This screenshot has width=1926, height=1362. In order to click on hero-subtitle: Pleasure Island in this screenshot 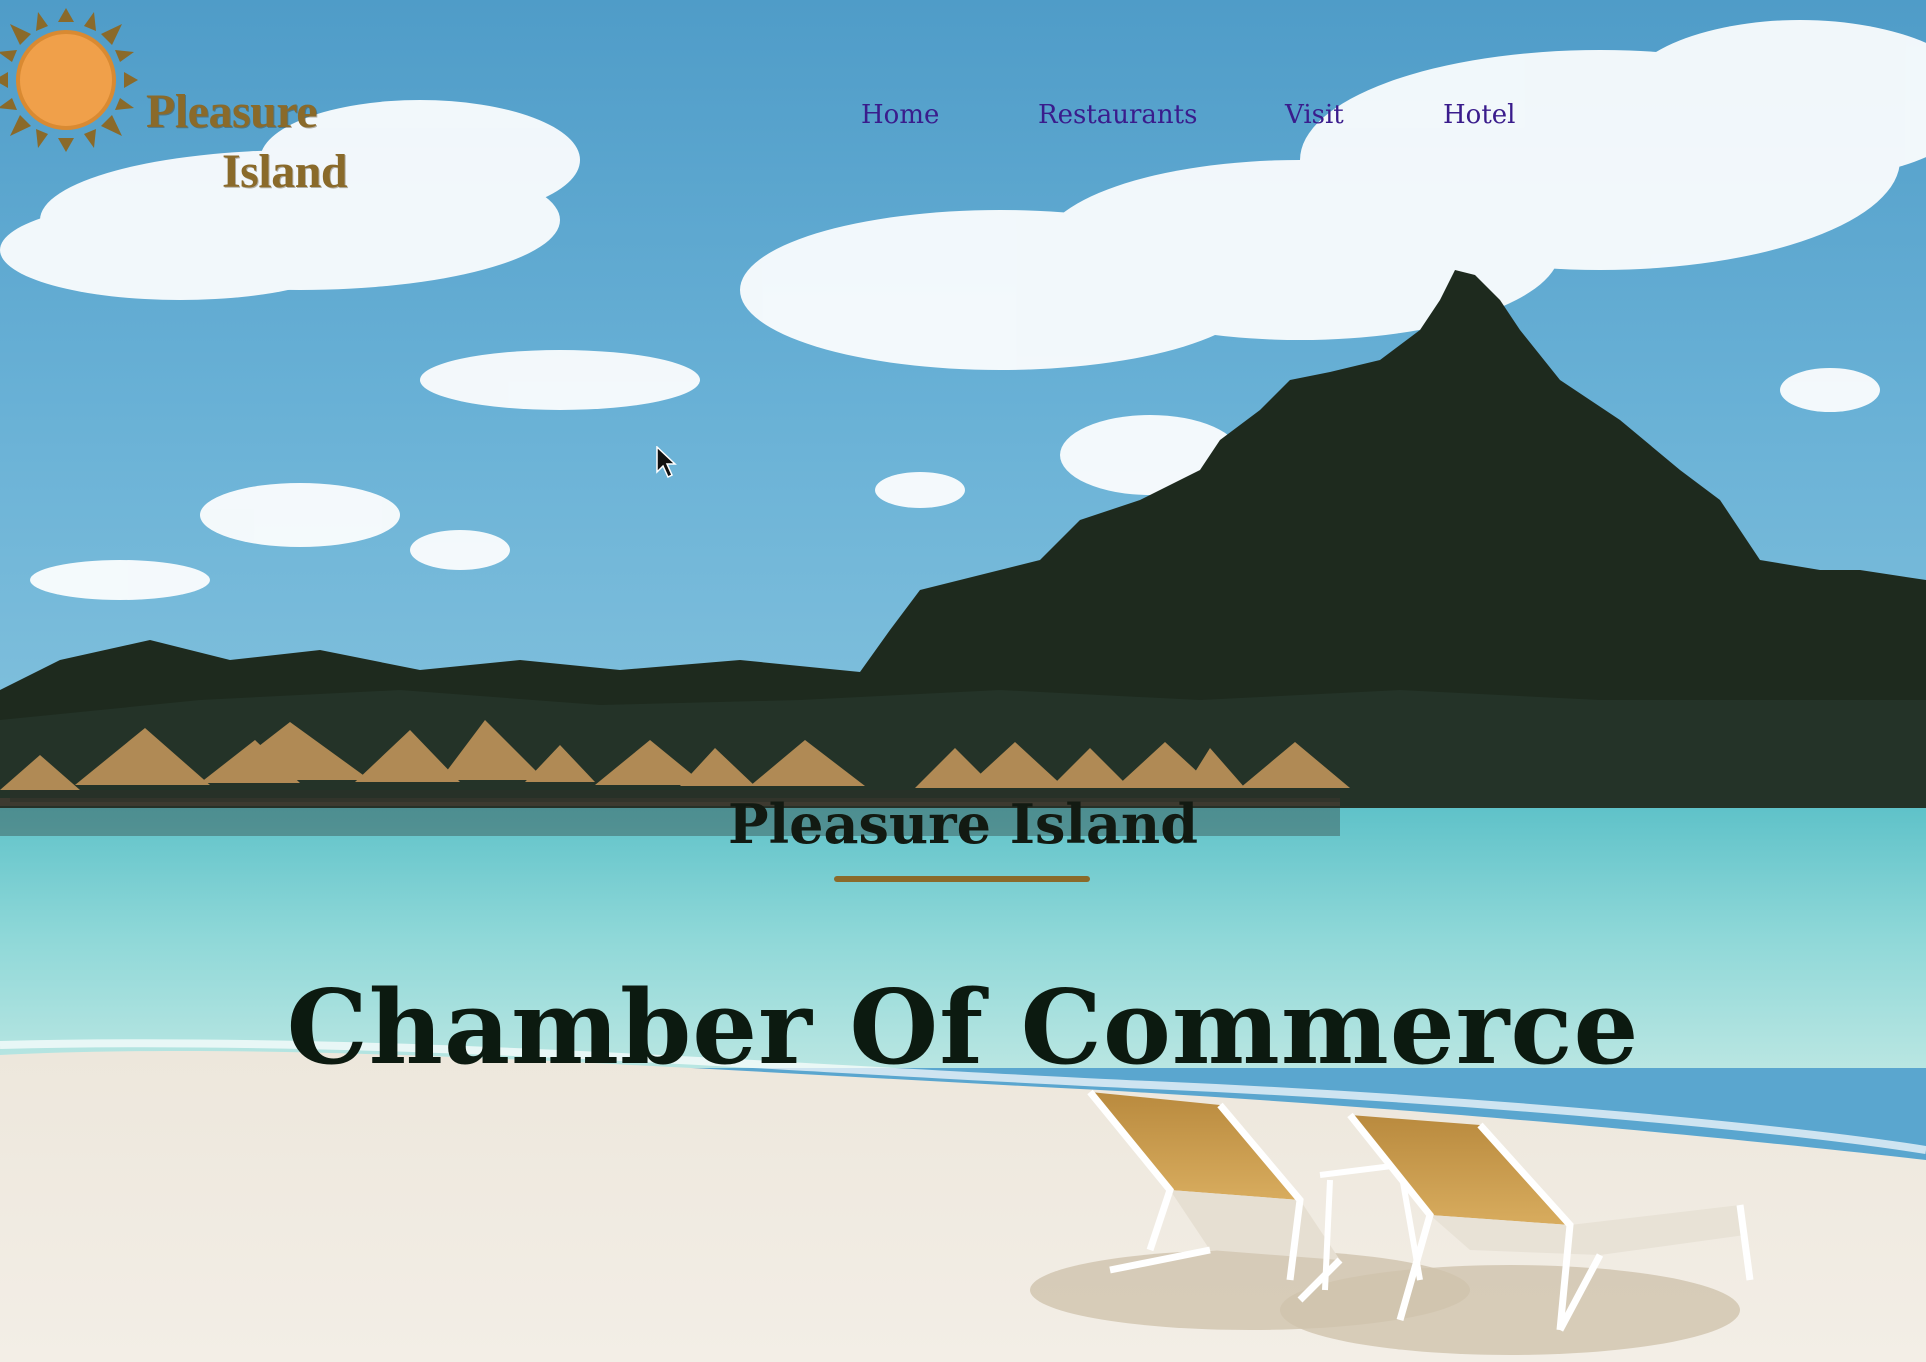, I will do `click(963, 824)`.